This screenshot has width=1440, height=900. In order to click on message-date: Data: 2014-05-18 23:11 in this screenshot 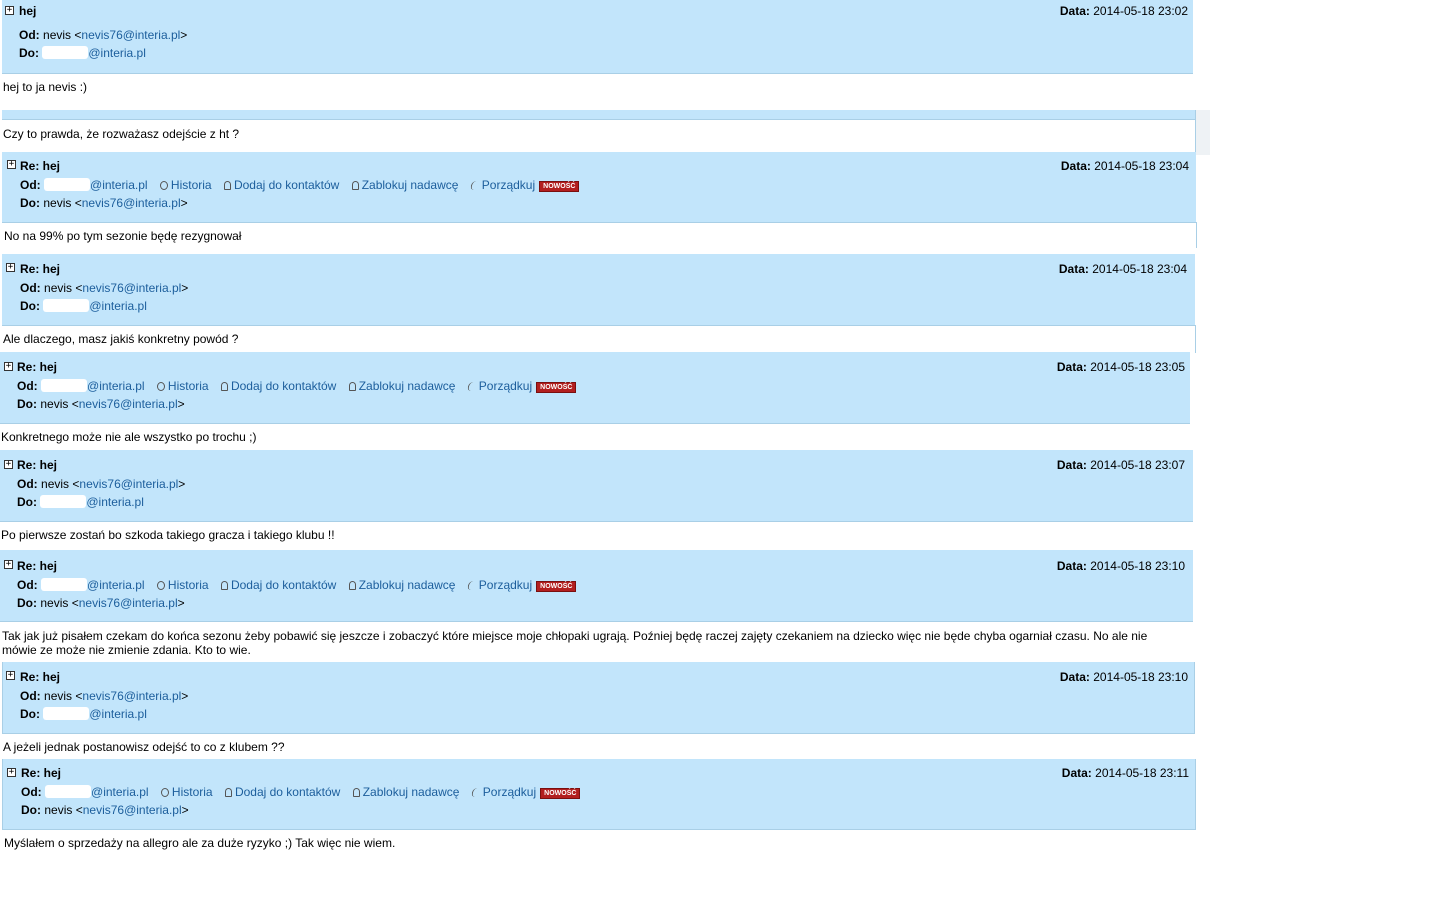, I will do `click(1125, 773)`.